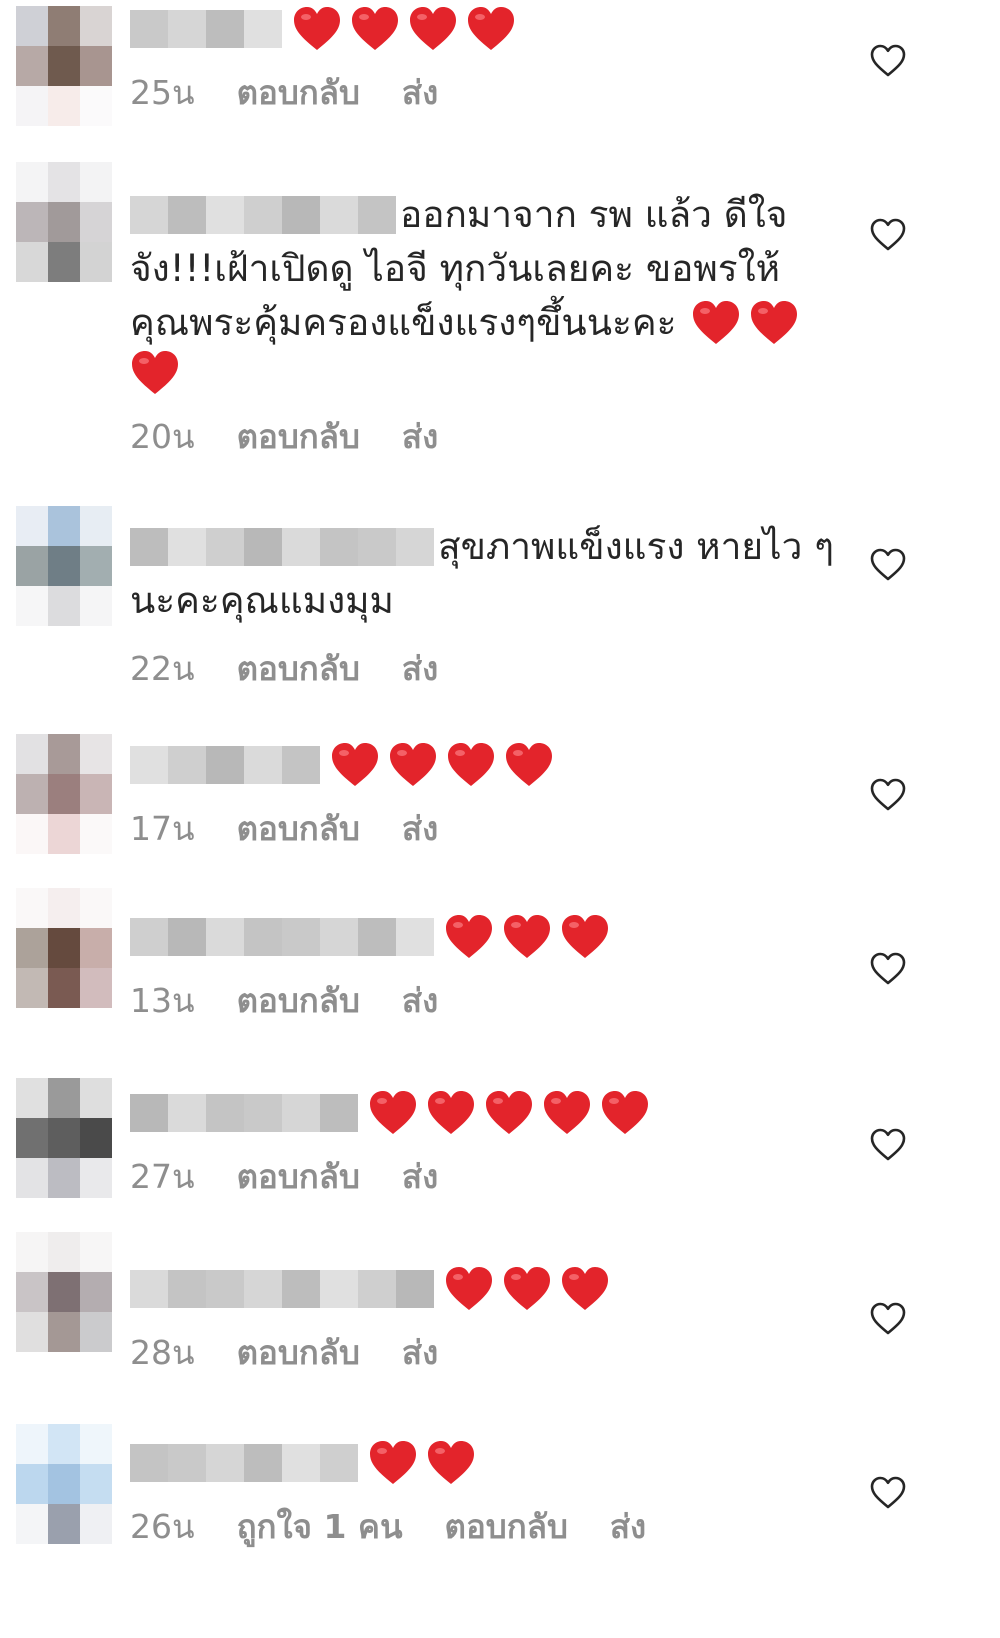  Describe the element at coordinates (162, 1176) in the screenshot. I see `timestamp: 27น` at that location.